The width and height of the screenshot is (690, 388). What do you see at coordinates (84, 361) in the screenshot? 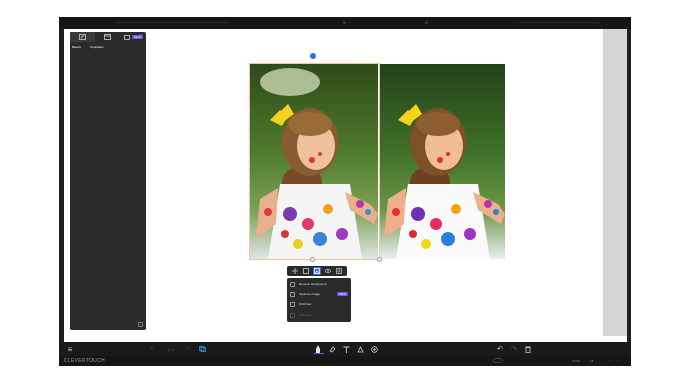
I see `brand-logo: CLEVERTOUCH` at bounding box center [84, 361].